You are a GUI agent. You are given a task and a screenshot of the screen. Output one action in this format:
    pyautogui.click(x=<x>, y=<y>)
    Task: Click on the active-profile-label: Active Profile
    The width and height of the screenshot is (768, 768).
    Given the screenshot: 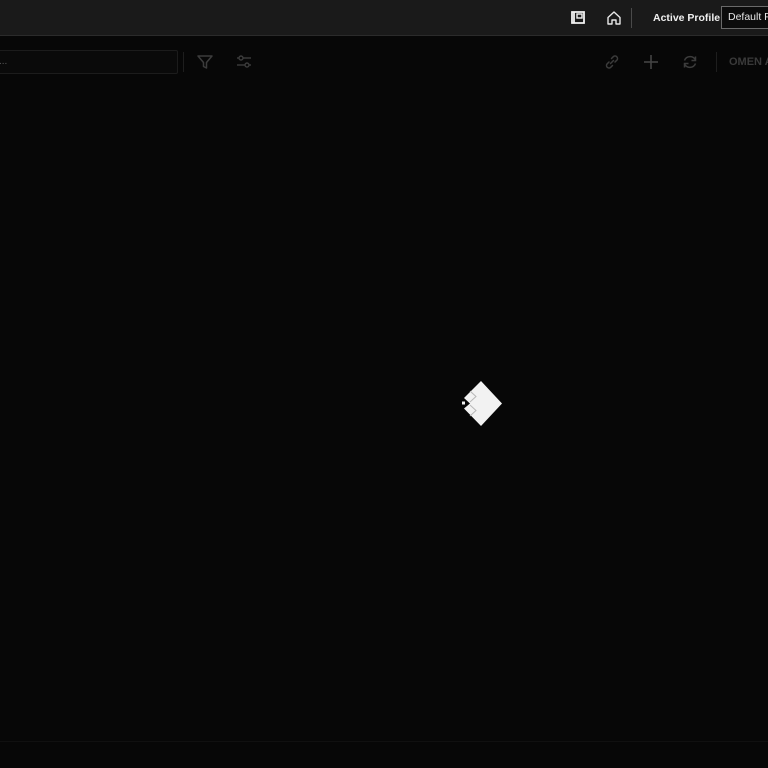 What is the action you would take?
    pyautogui.click(x=687, y=18)
    